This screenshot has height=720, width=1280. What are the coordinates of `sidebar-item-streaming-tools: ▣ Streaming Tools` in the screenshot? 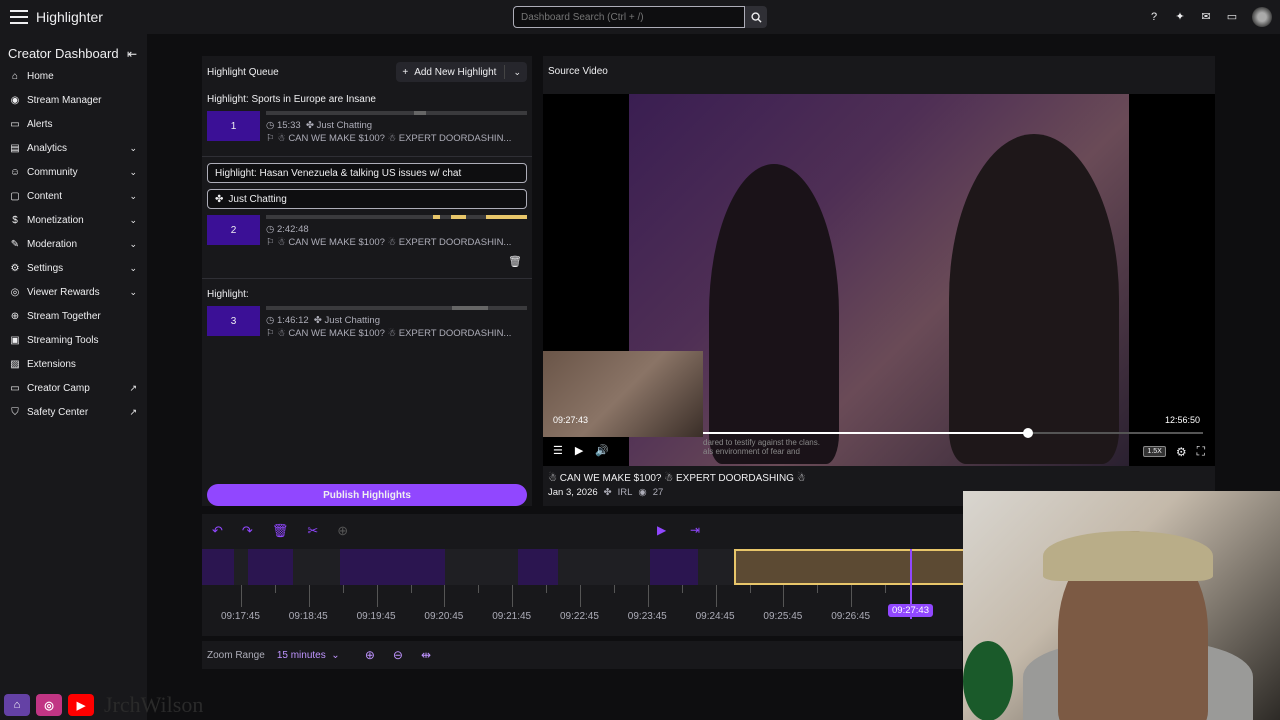 It's located at (73, 340).